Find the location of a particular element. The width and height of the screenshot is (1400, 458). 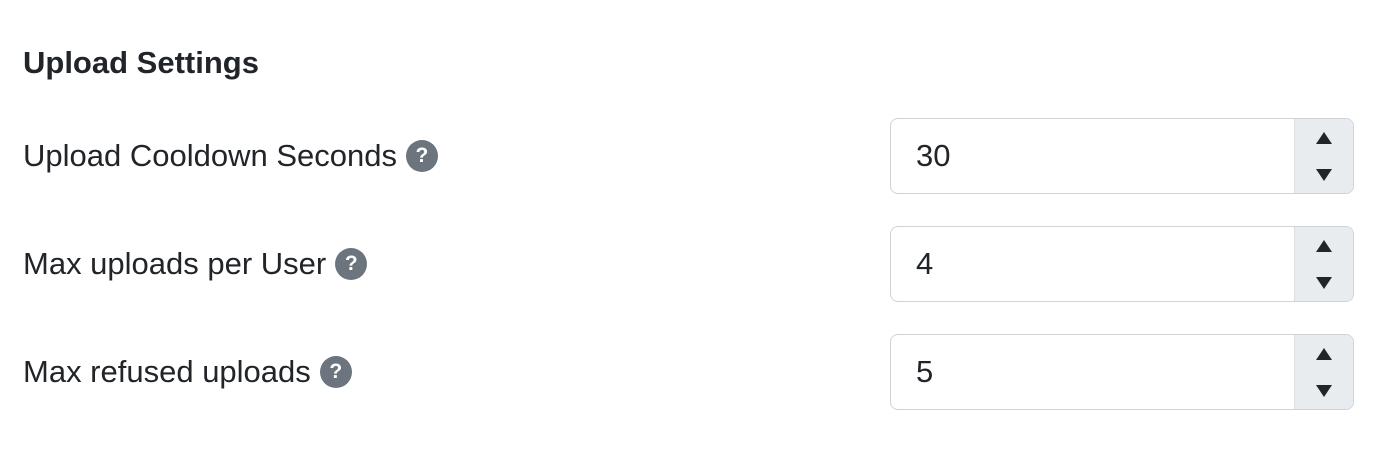

max-refused-uploads-input: 5 is located at coordinates (1122, 372).